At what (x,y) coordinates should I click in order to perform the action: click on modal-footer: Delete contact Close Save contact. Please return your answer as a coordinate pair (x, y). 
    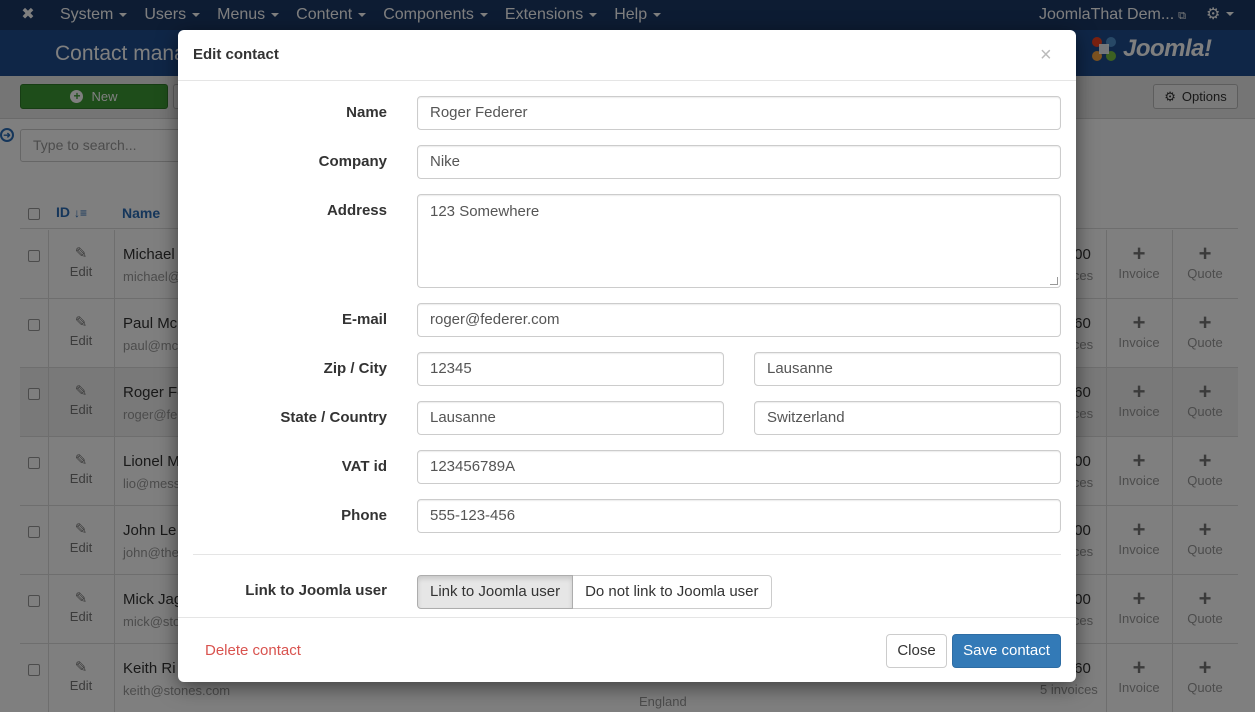
    Looking at the image, I should click on (627, 649).